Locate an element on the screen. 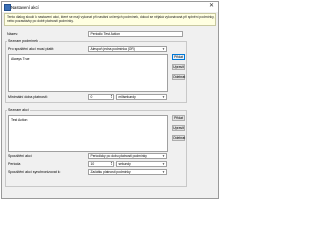  window-title: Nastavení akcí is located at coordinates (25, 7).